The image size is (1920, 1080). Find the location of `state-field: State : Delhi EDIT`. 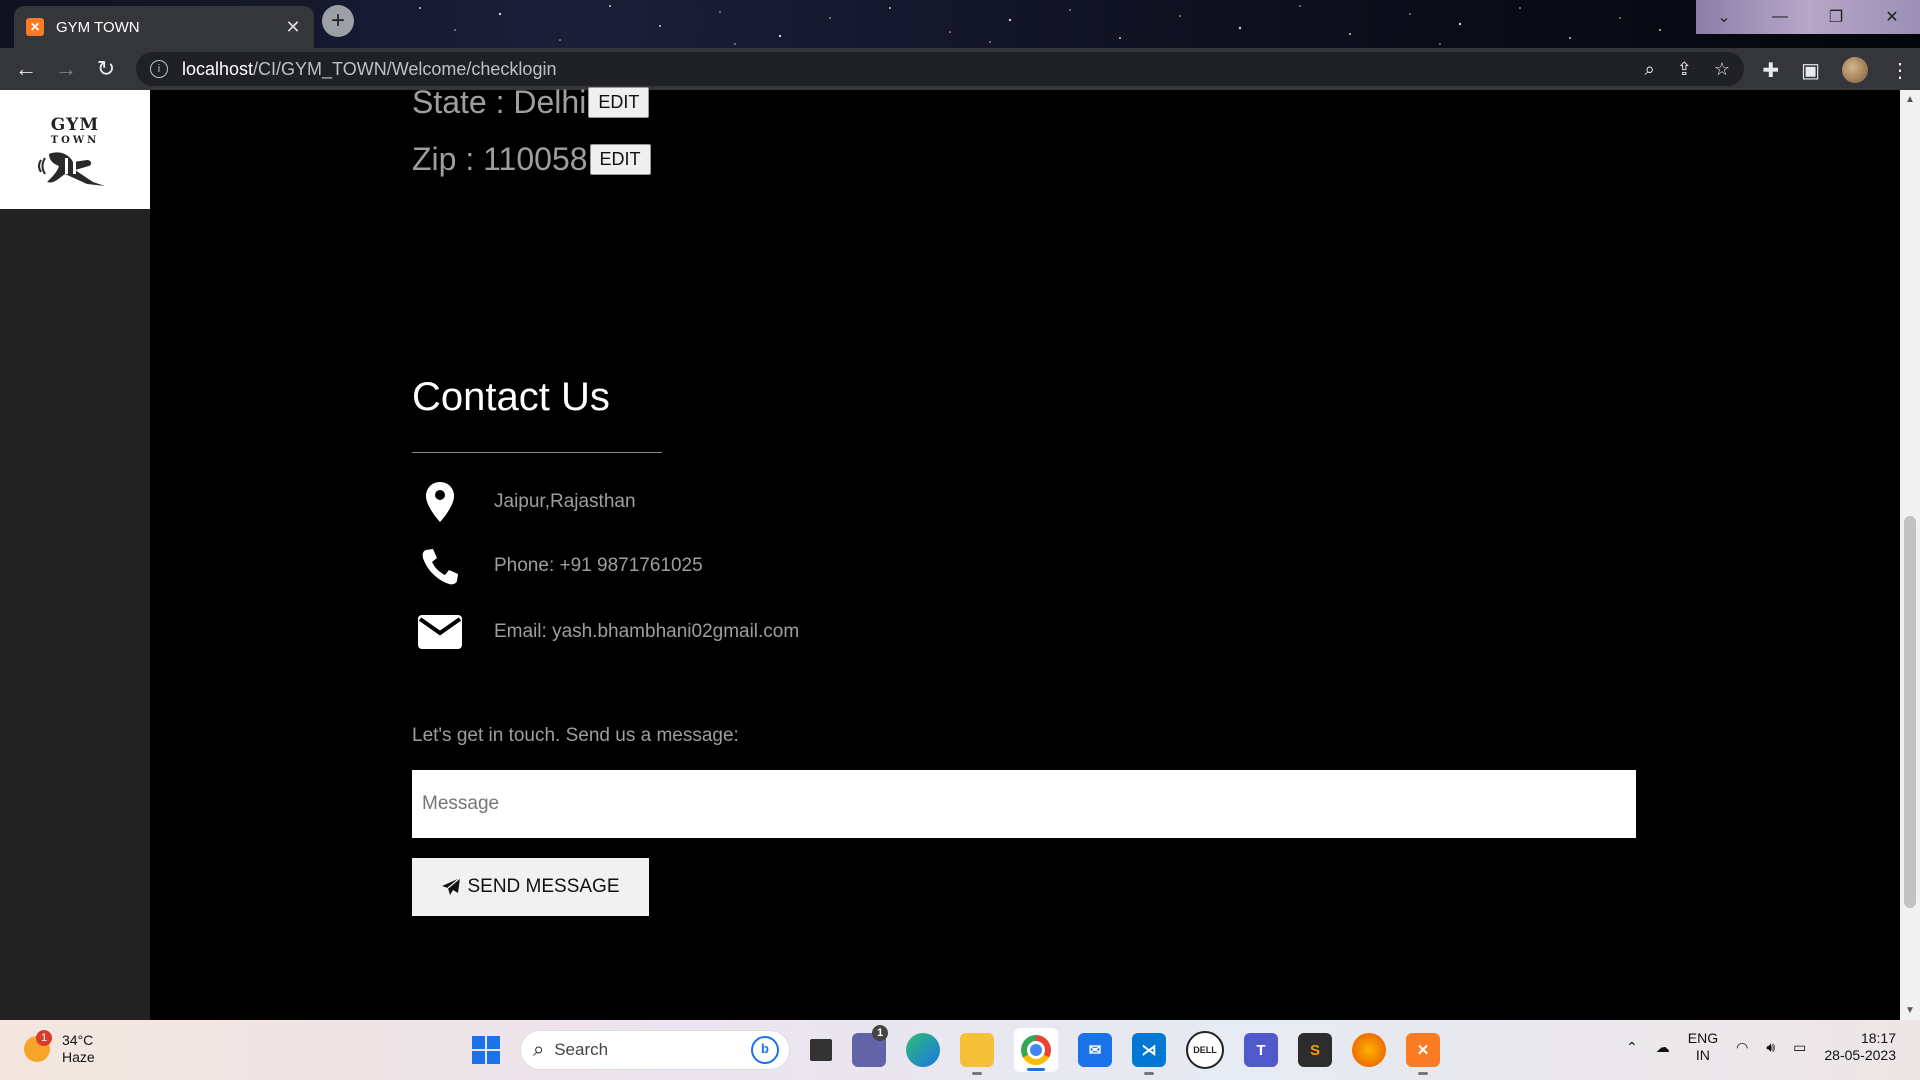

state-field: State : Delhi EDIT is located at coordinates (531, 102).